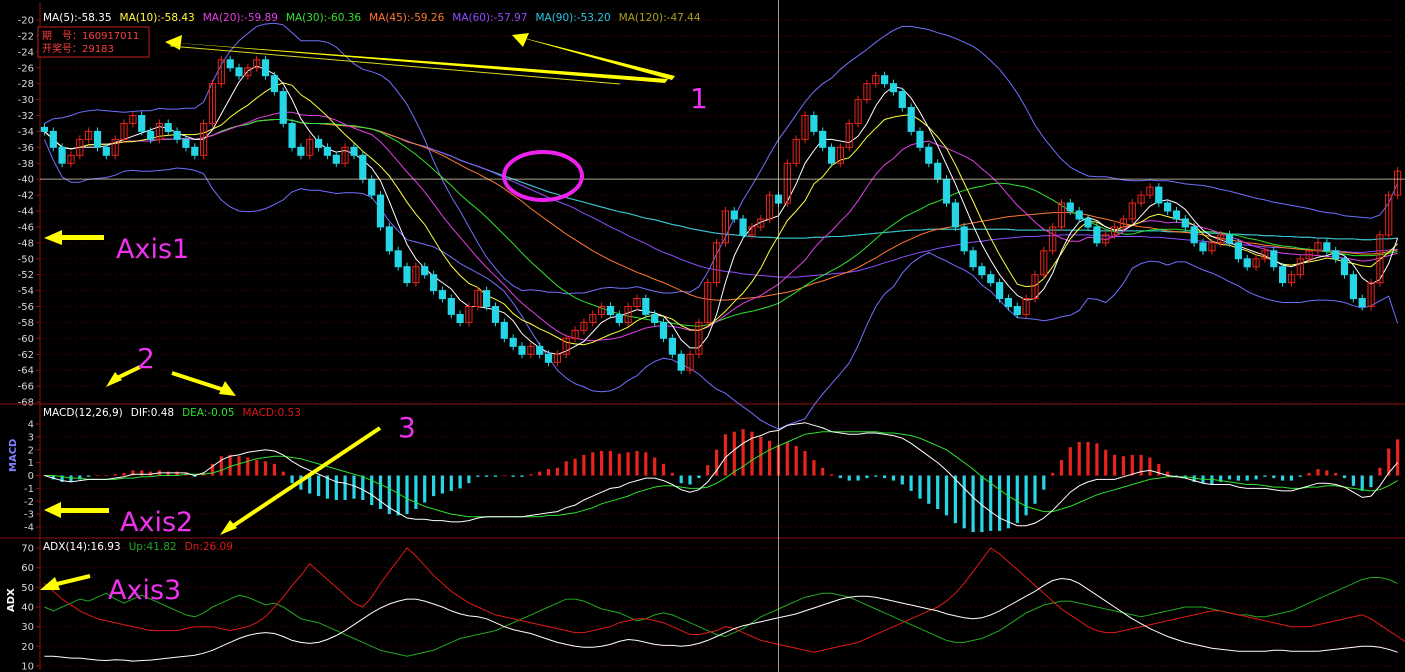 The width and height of the screenshot is (1405, 672). Describe the element at coordinates (572, 18) in the screenshot. I see `ma-legend-item: MA(90):-53.20` at that location.